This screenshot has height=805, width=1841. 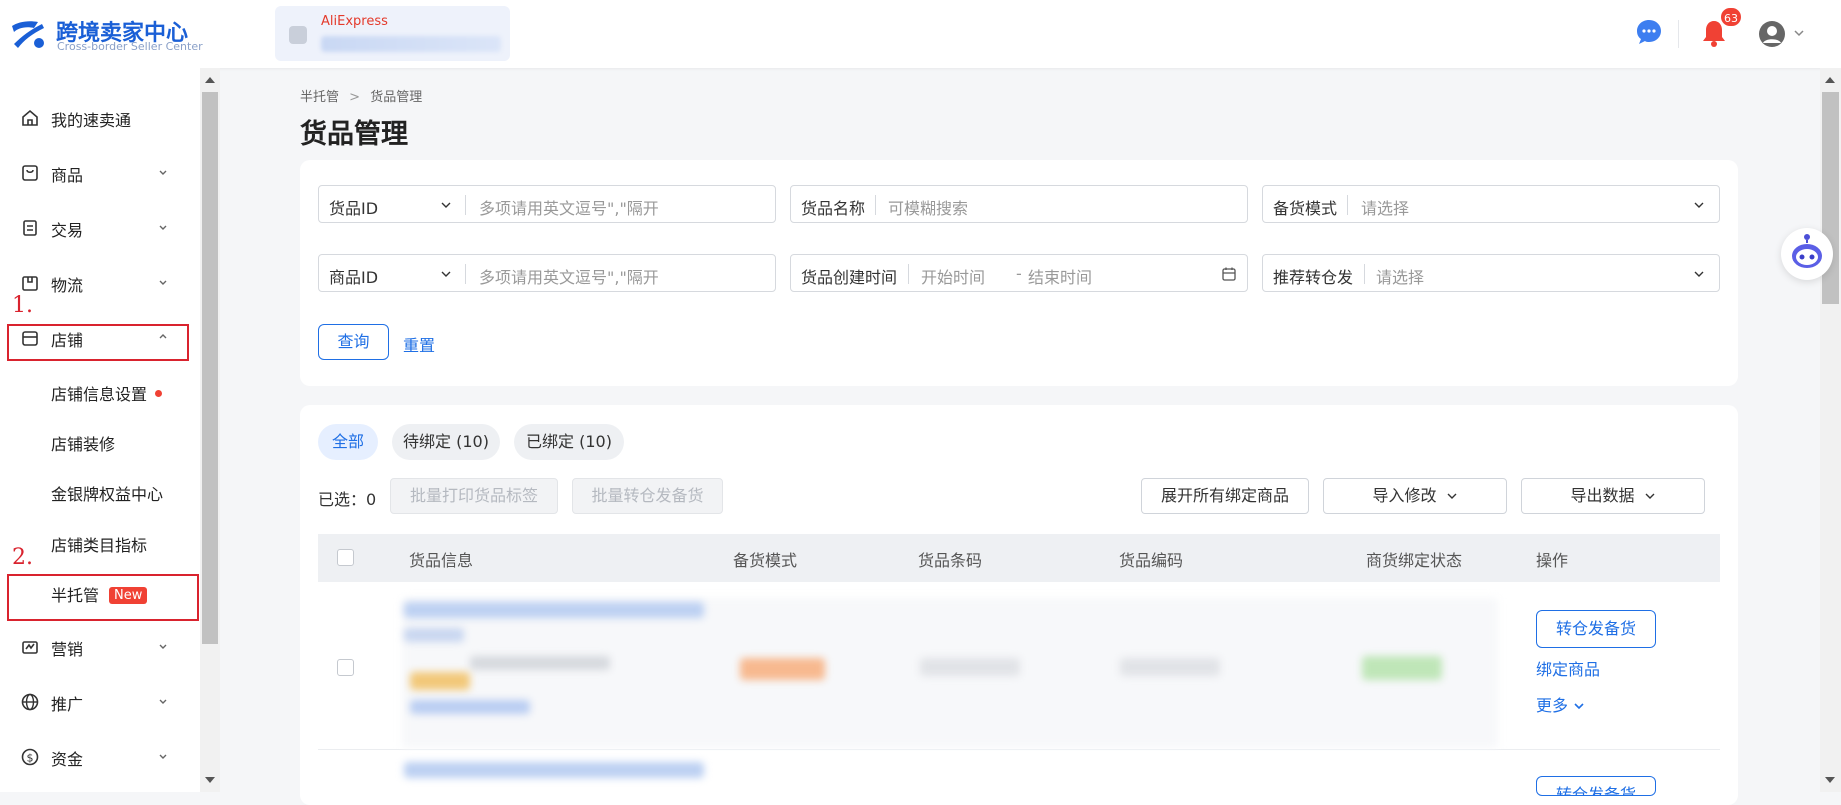 What do you see at coordinates (569, 442) in the screenshot?
I see `tab-bound: 已绑定 (10)` at bounding box center [569, 442].